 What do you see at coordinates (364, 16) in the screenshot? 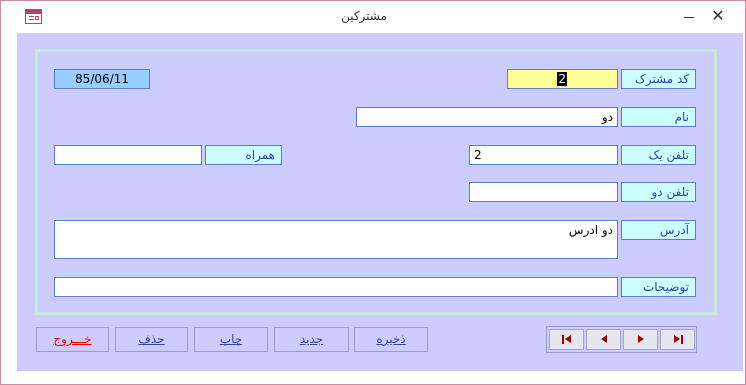
I see `window-title: مشترکین` at bounding box center [364, 16].